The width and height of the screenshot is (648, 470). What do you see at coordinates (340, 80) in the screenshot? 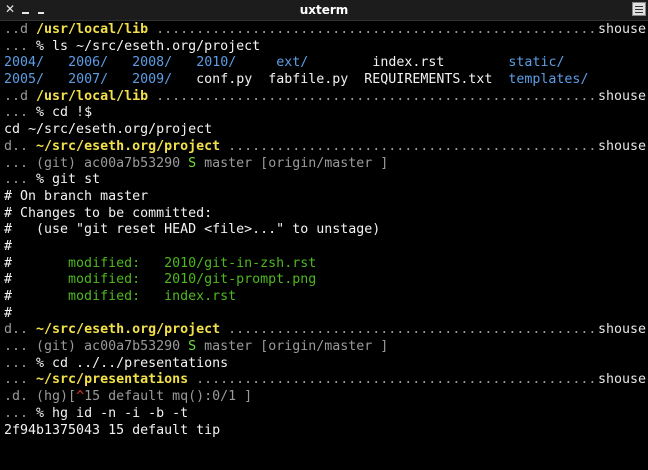
I see `terminal-text: conf.py fabfile.py REQUIREMENTS.txt` at bounding box center [340, 80].